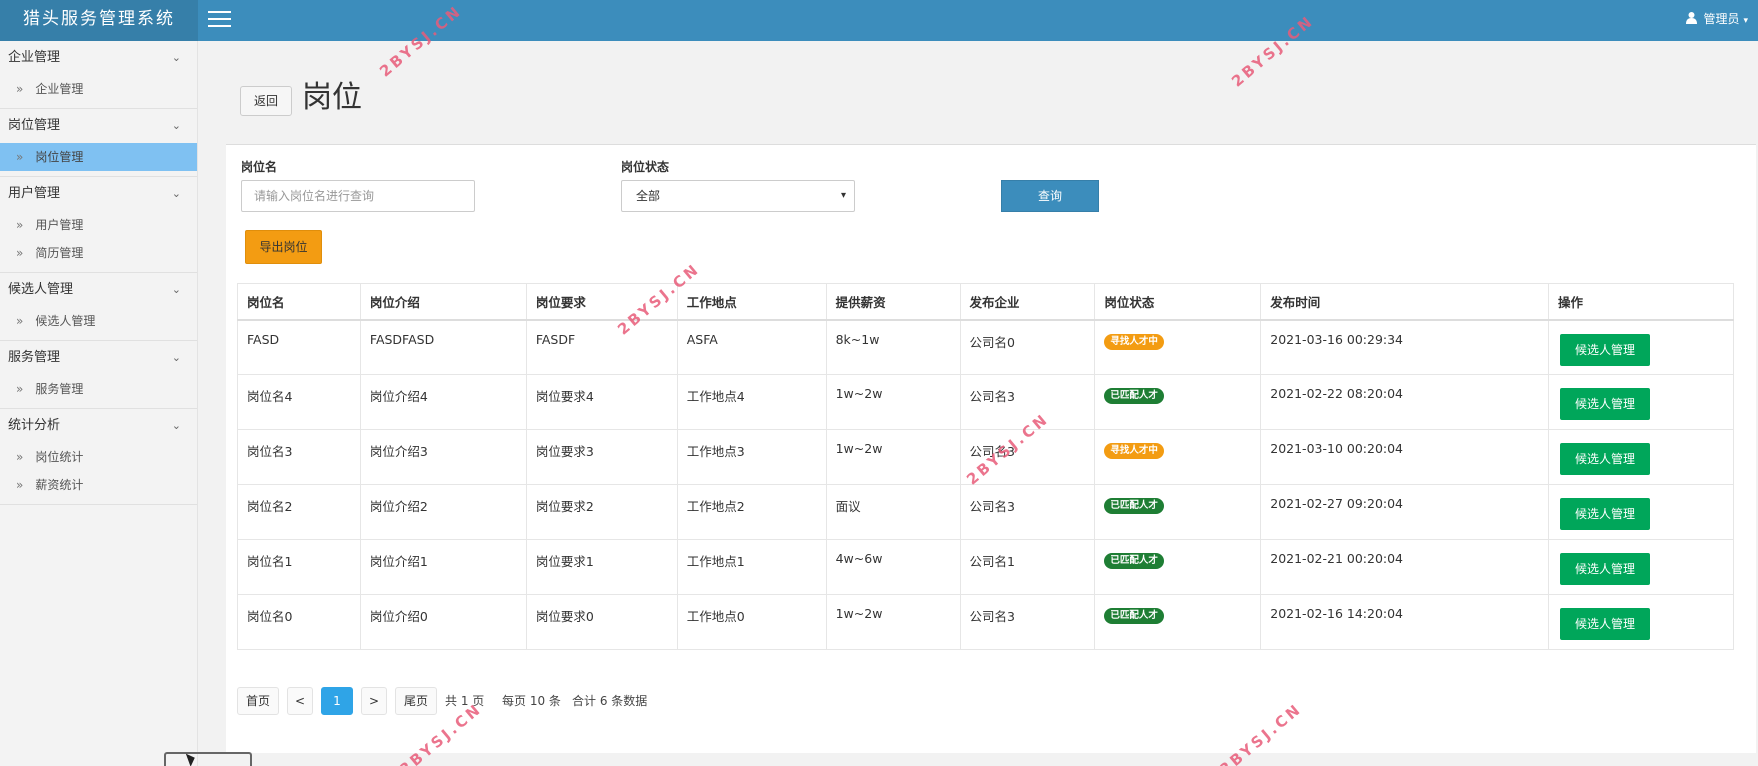 This screenshot has height=766, width=1758. I want to click on job-status-label: 岗位状态, so click(645, 167).